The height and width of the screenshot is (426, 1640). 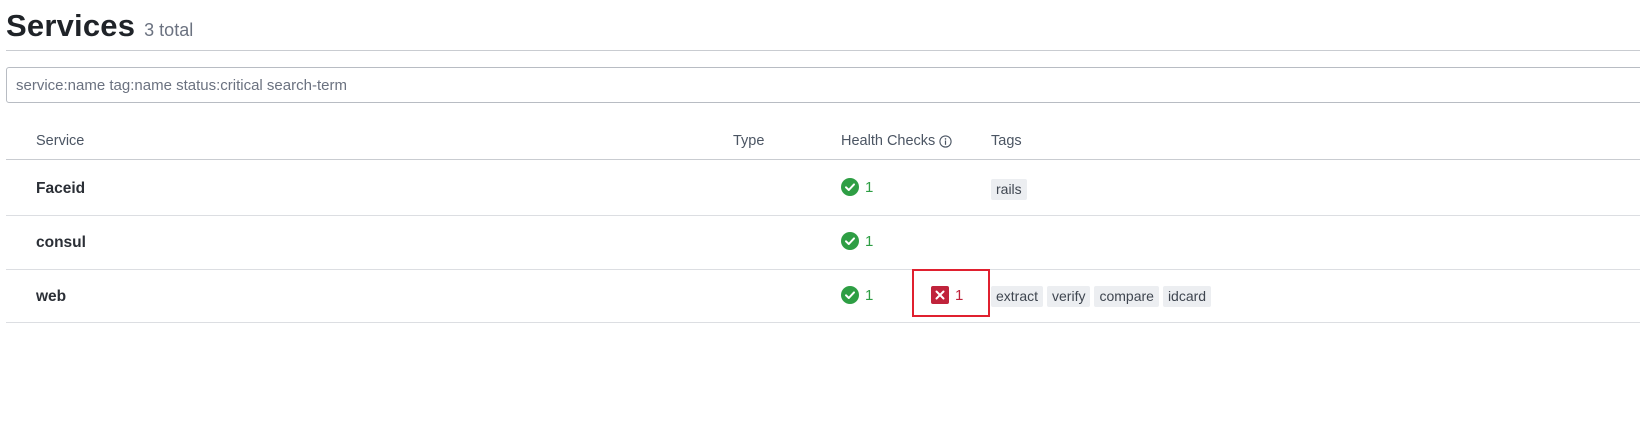 I want to click on service-name-link: web, so click(x=51, y=297).